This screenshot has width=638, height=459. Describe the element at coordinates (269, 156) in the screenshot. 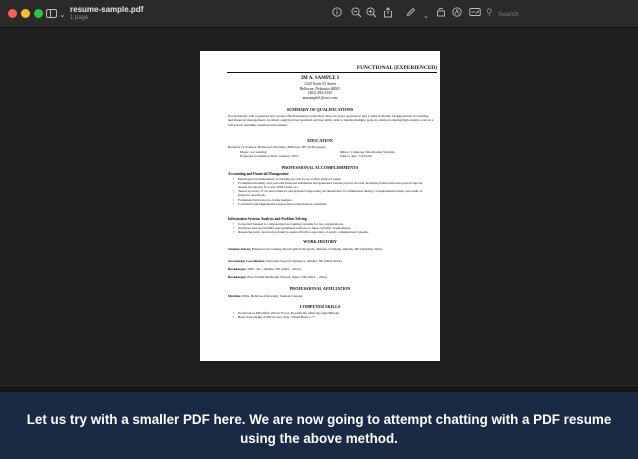

I see `education-graduation: Expected Graduation Date: January, 20xx` at that location.